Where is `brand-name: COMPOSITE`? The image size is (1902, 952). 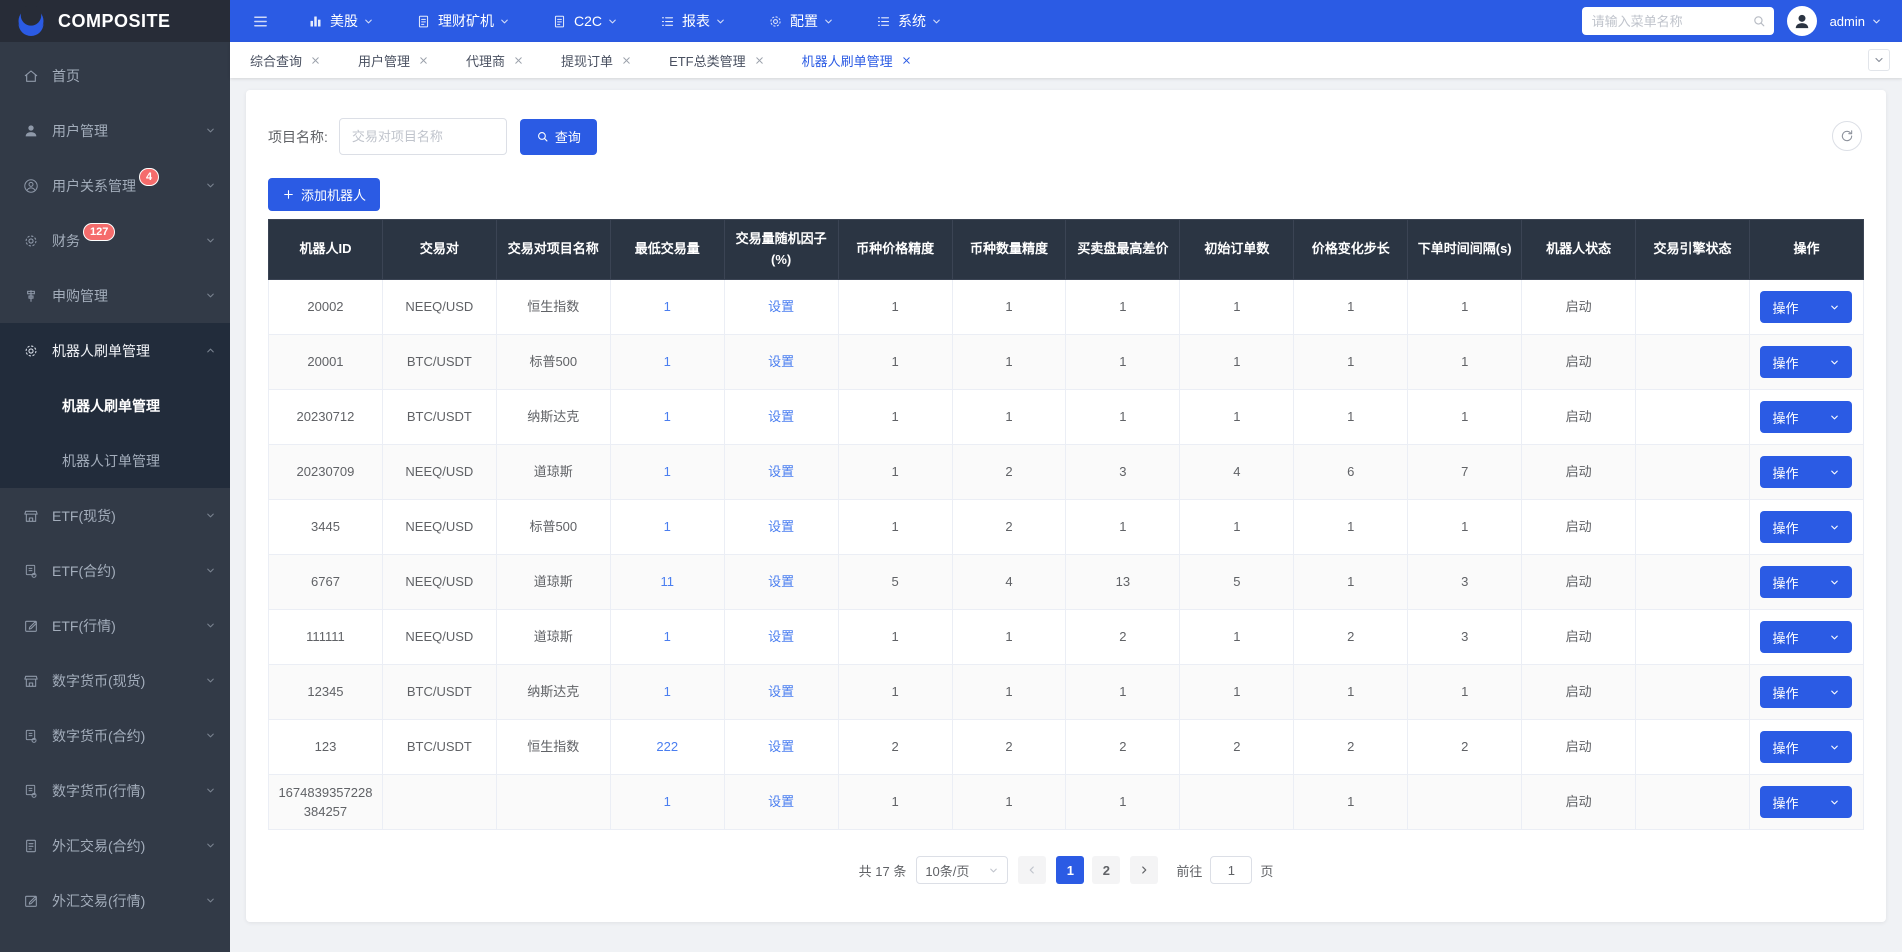 brand-name: COMPOSITE is located at coordinates (114, 20).